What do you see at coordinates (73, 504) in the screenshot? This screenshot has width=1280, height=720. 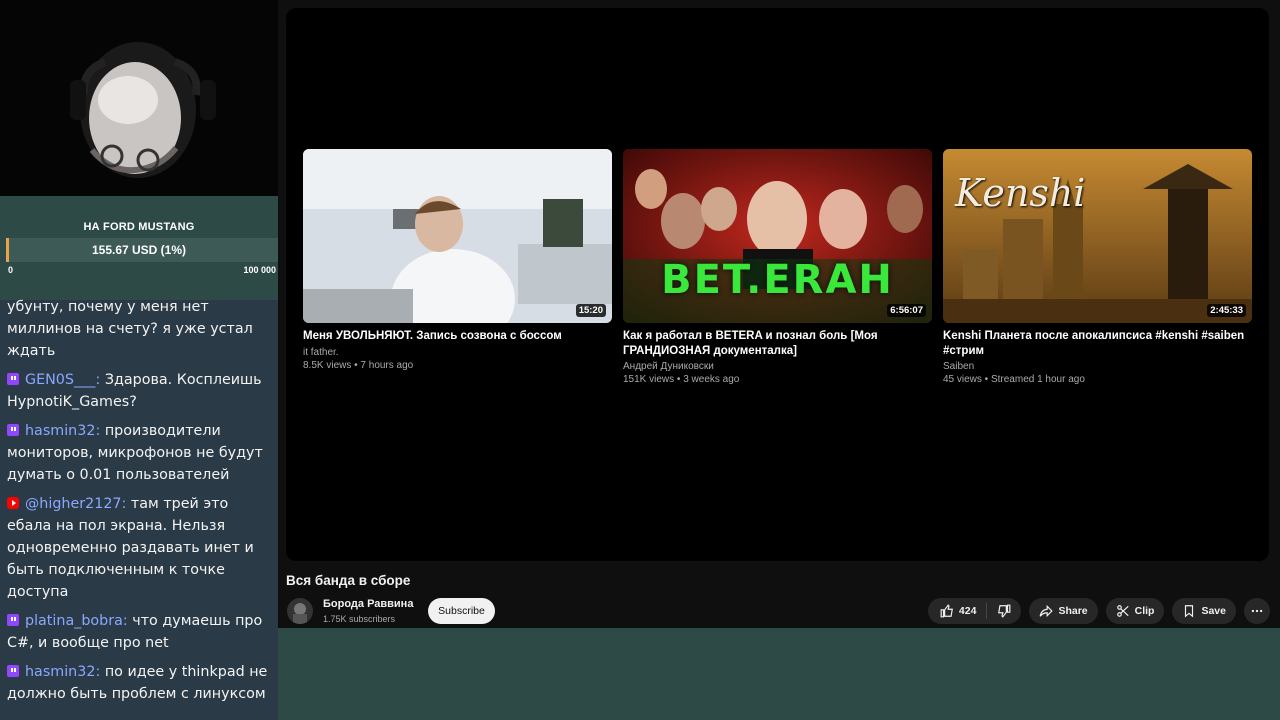 I see `chat-username: @higher2127` at bounding box center [73, 504].